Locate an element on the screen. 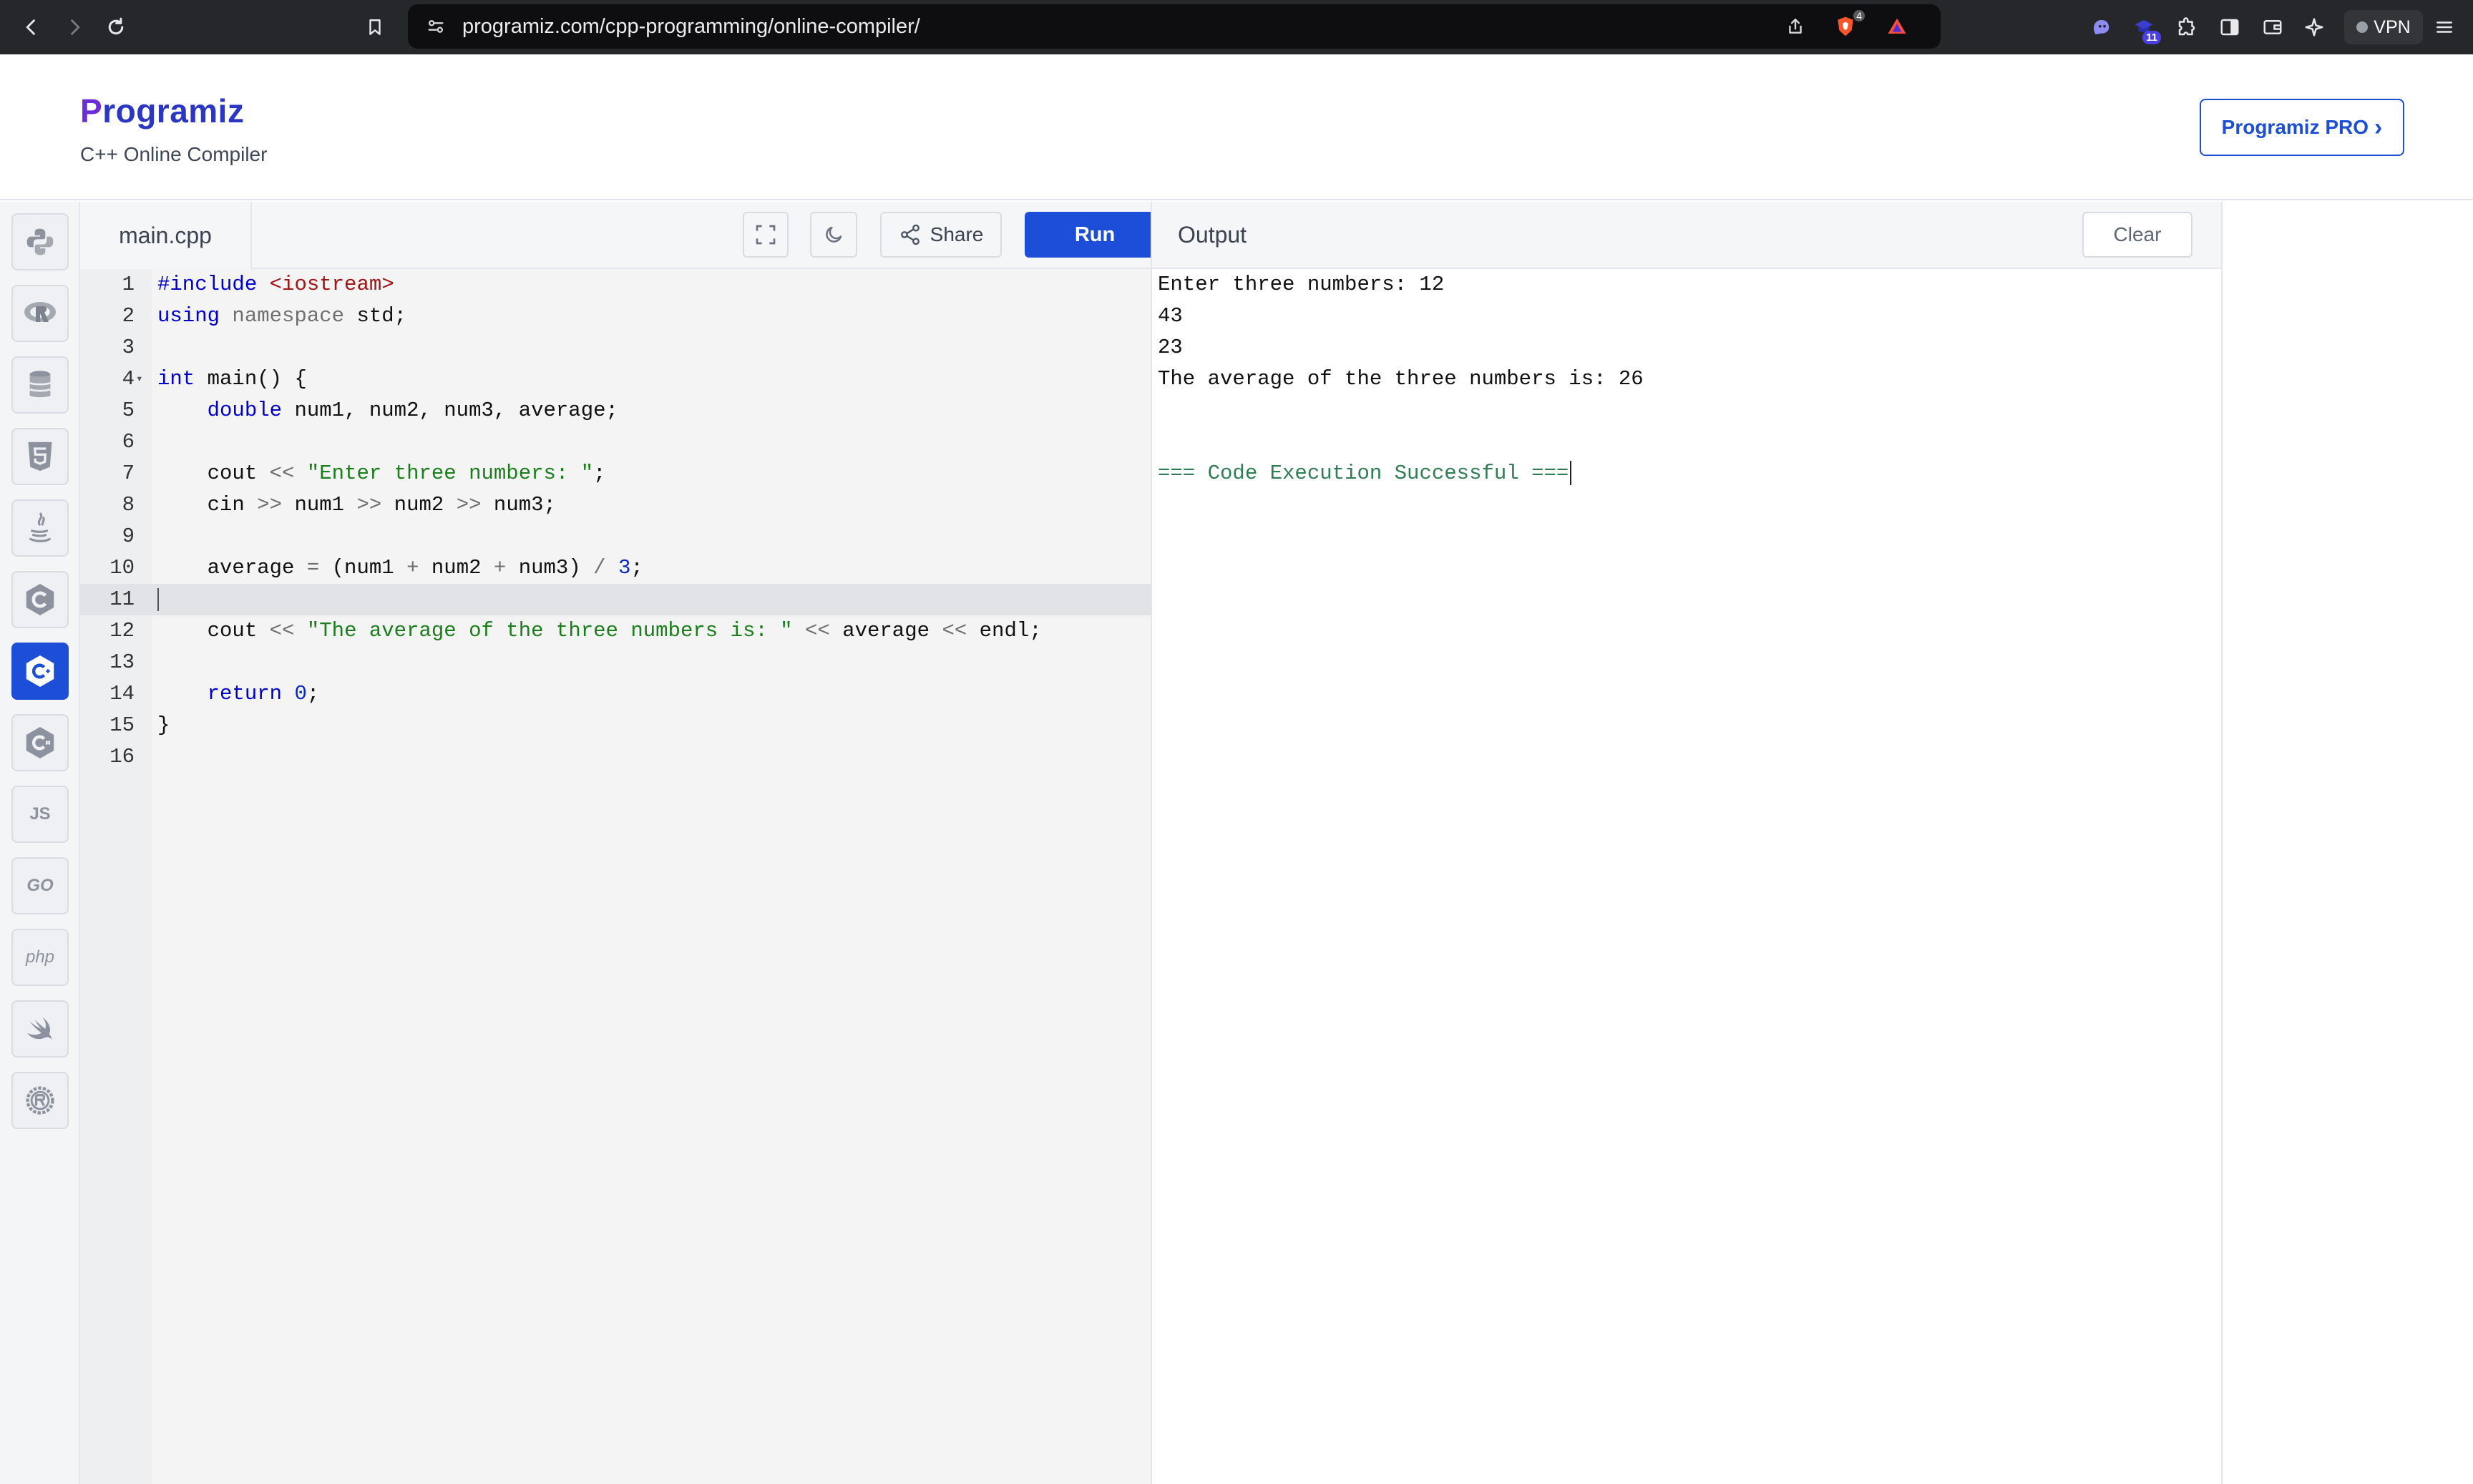 Image resolution: width=2473 pixels, height=1484 pixels. share-label: Share is located at coordinates (957, 234).